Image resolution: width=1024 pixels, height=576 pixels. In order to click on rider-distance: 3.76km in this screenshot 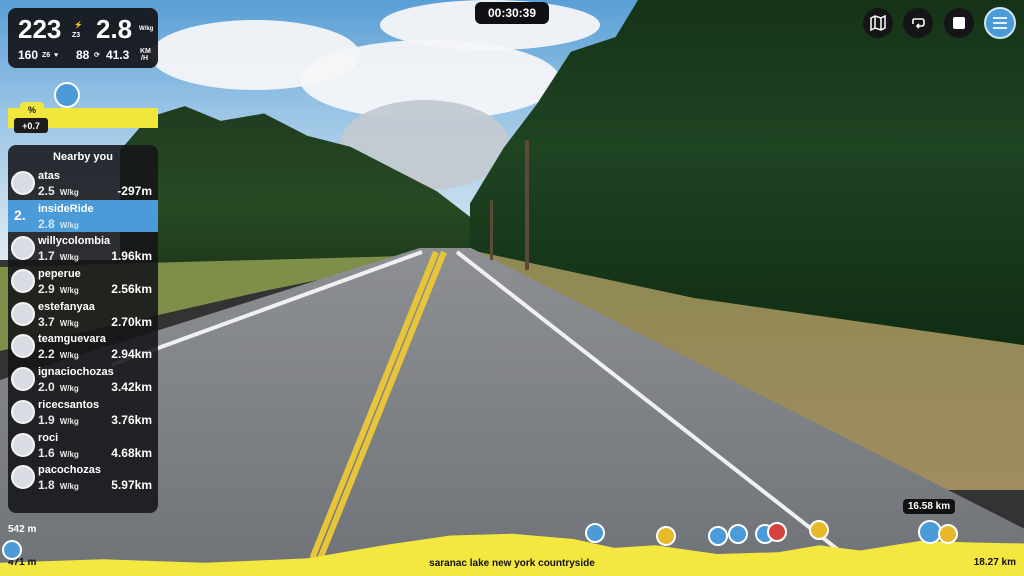, I will do `click(131, 419)`.